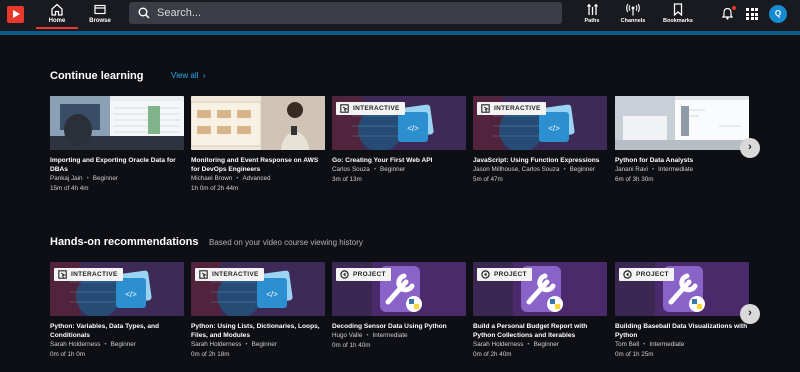 This screenshot has height=372, width=800. I want to click on course-progress: 0m of 1h 40m, so click(351, 345).